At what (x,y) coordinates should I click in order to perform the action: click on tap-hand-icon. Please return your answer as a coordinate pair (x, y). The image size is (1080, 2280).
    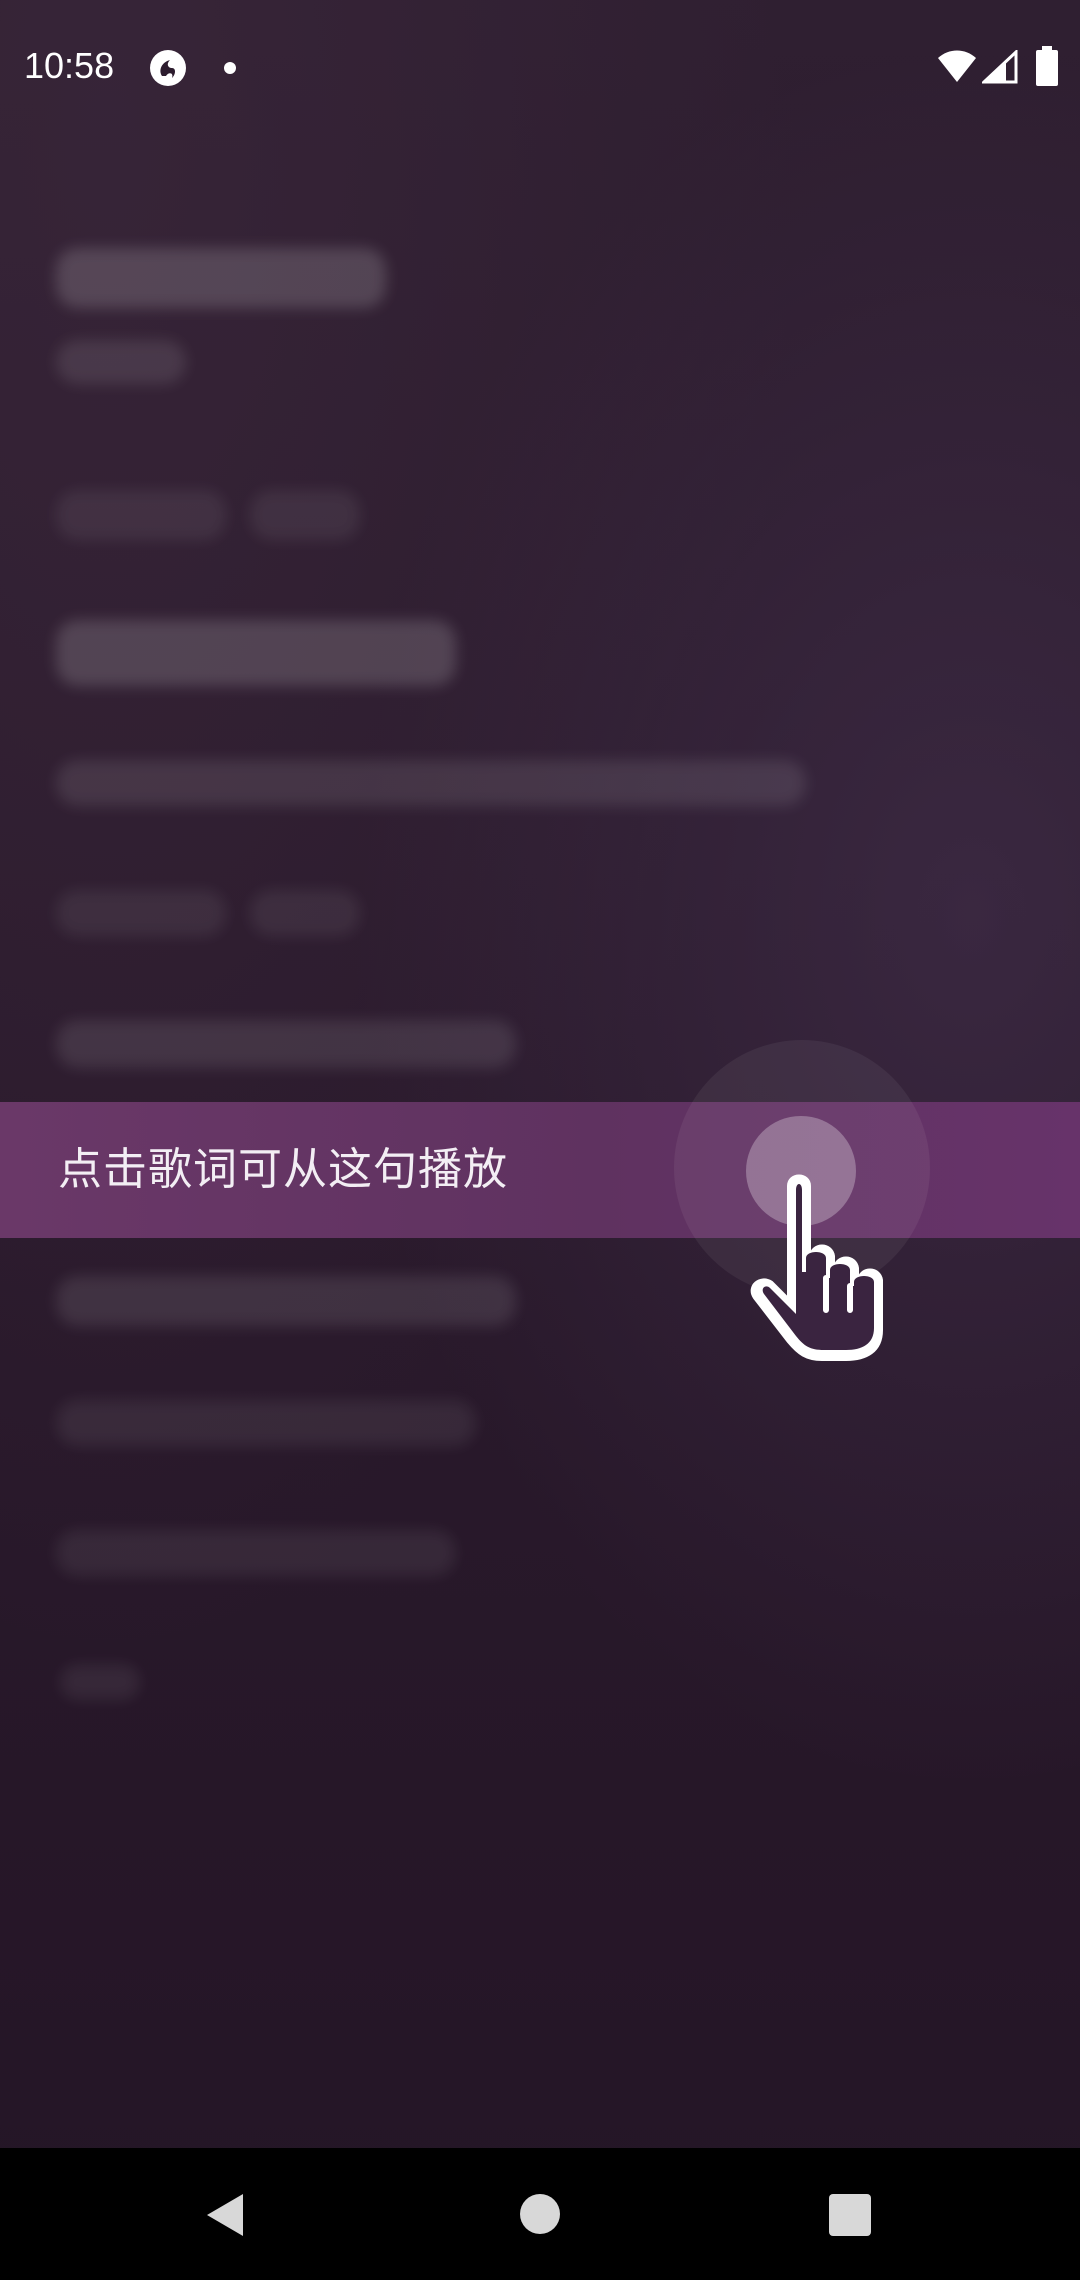
    Looking at the image, I should click on (816, 1267).